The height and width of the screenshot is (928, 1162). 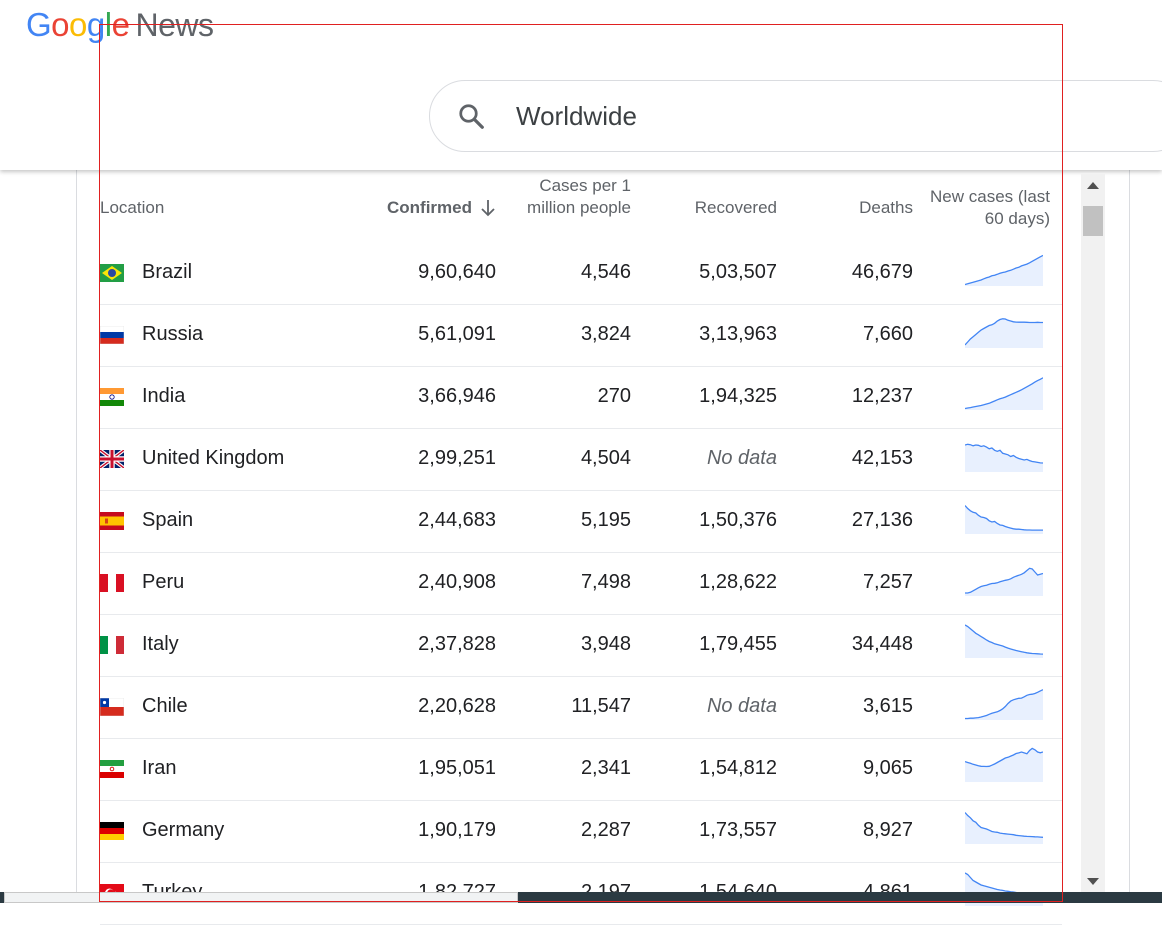 What do you see at coordinates (112, 273) in the screenshot?
I see `brazil-flag` at bounding box center [112, 273].